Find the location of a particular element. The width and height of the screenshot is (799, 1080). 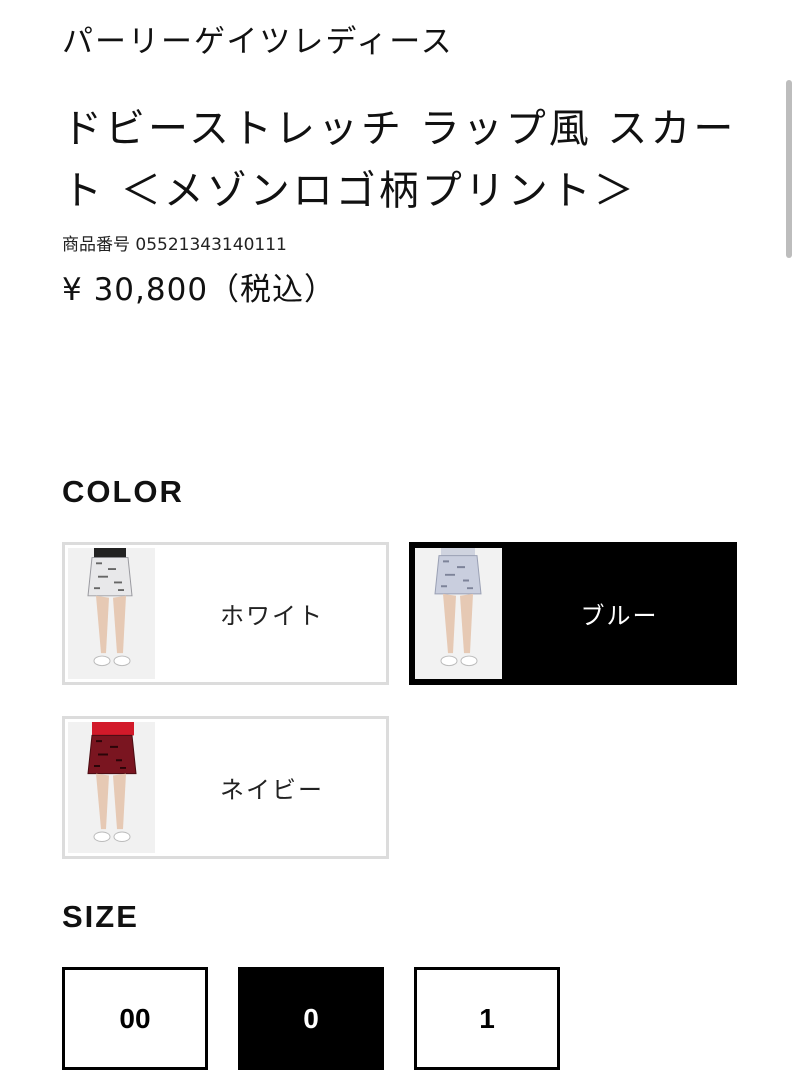

color-option-label: ネイビー is located at coordinates (272, 790).